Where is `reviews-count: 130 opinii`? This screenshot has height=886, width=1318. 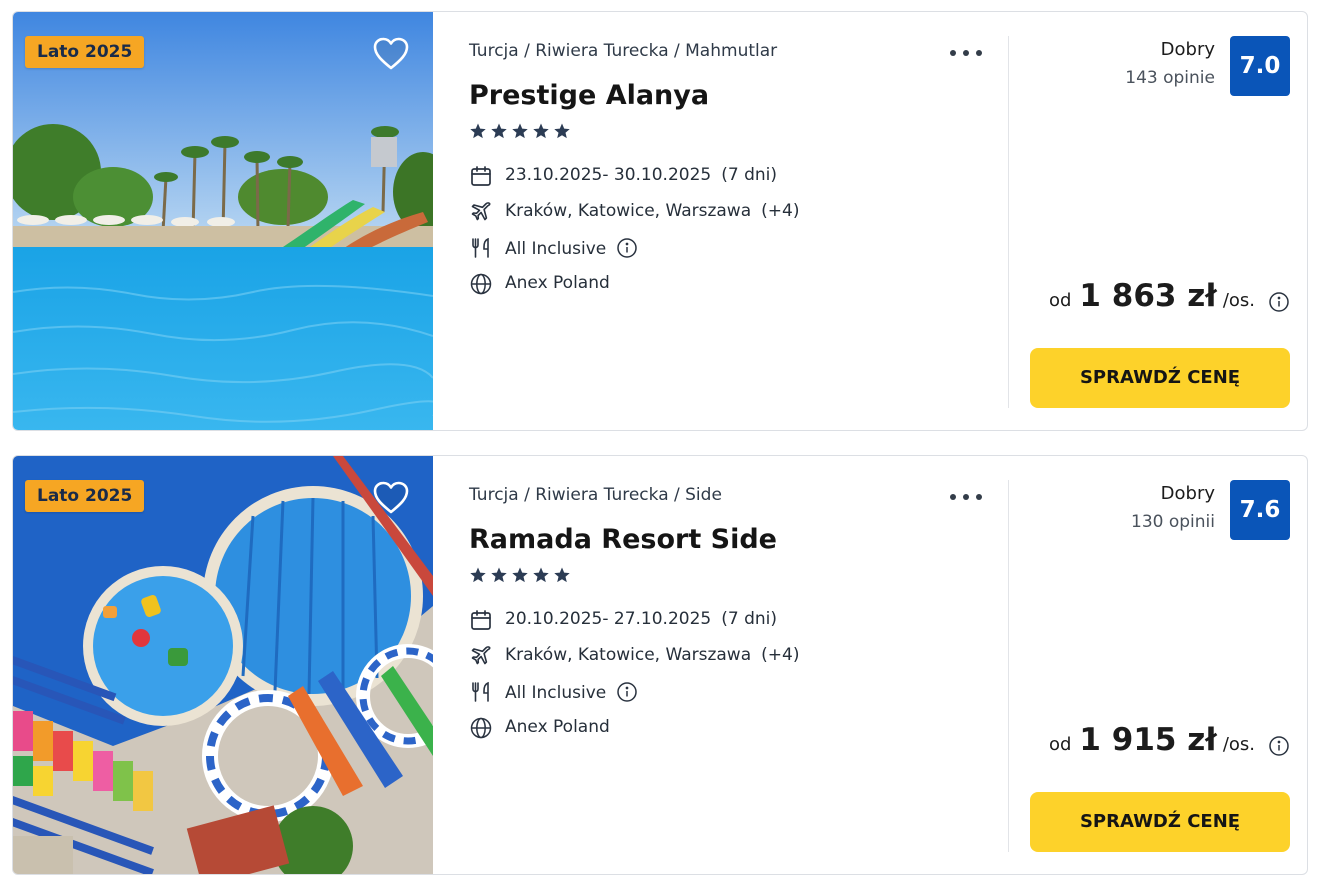 reviews-count: 130 opinii is located at coordinates (1173, 522).